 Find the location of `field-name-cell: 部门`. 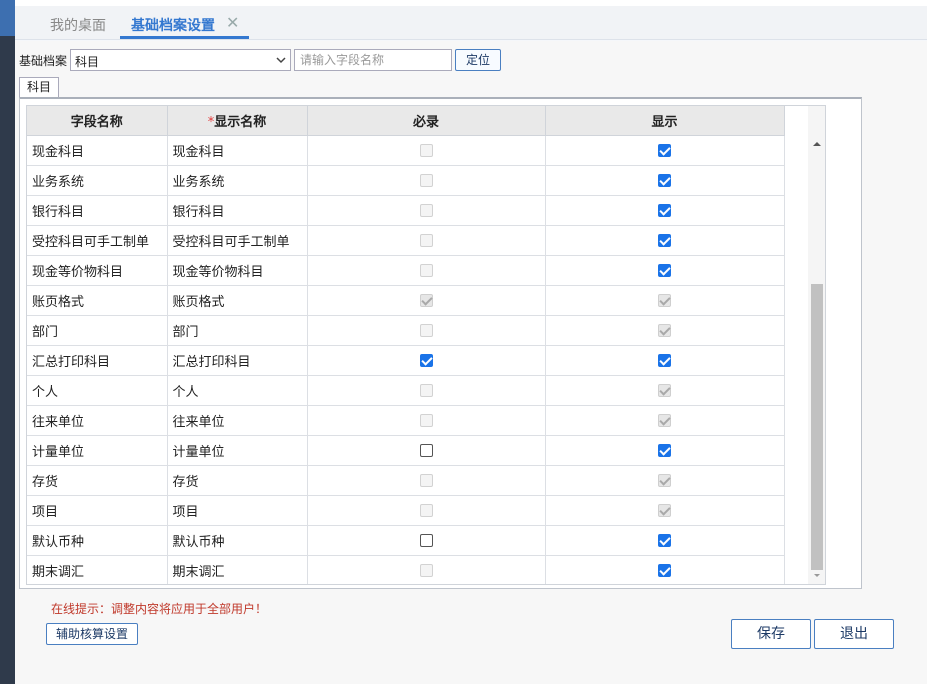

field-name-cell: 部门 is located at coordinates (97, 330).